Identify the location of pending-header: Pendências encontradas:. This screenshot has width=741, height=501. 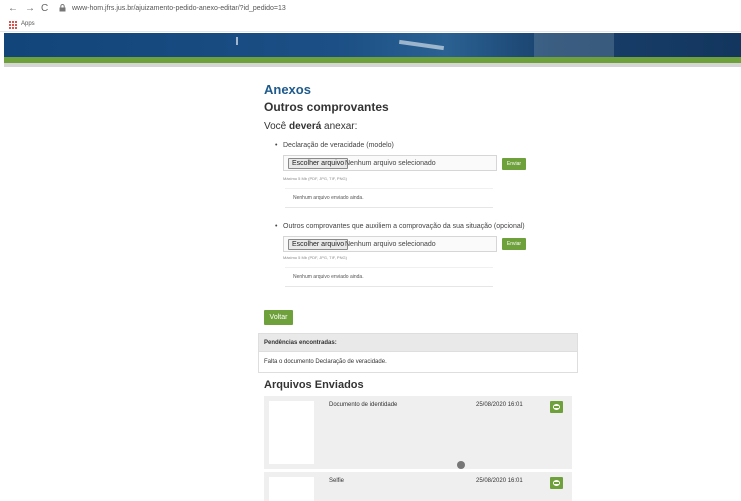
(418, 342).